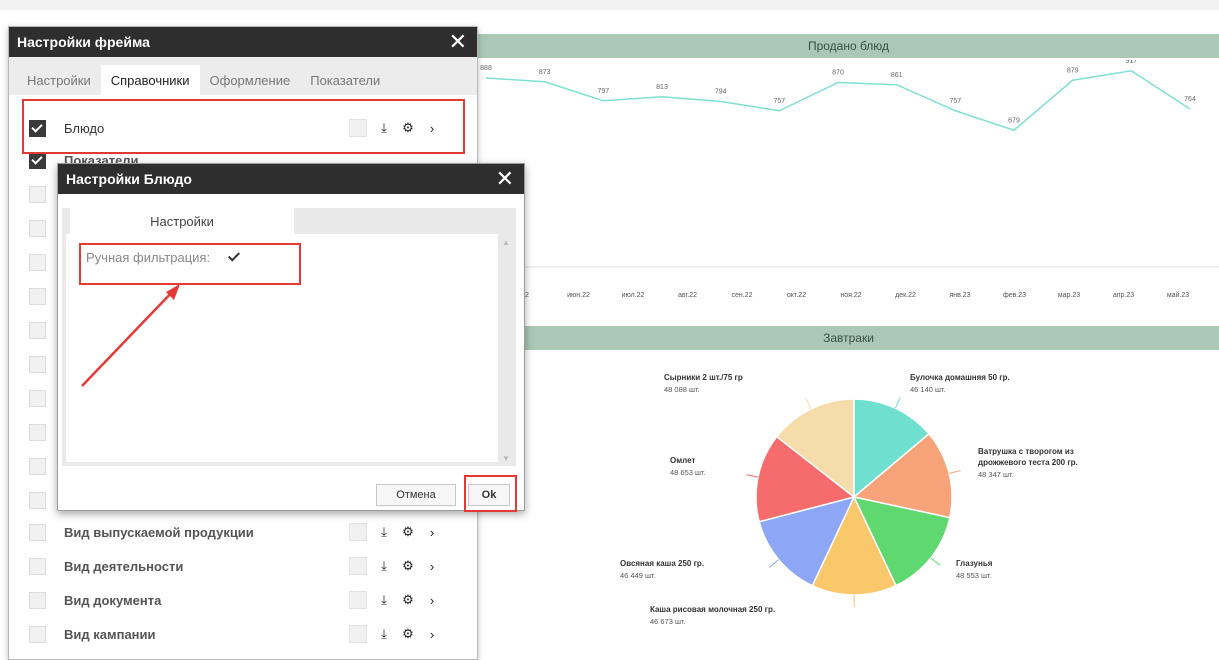 This screenshot has width=1219, height=660. Describe the element at coordinates (633, 295) in the screenshot. I see `x-tick-label: июл.22` at that location.